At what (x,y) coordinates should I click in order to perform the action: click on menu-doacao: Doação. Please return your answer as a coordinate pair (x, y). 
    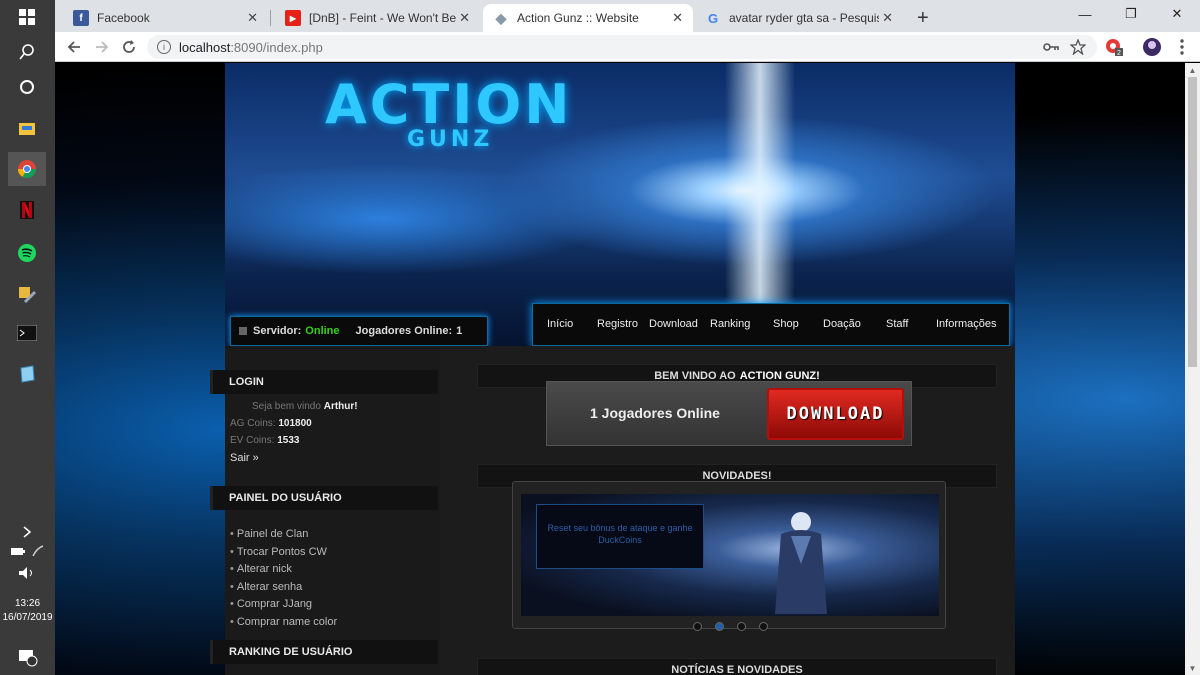
    Looking at the image, I should click on (842, 324).